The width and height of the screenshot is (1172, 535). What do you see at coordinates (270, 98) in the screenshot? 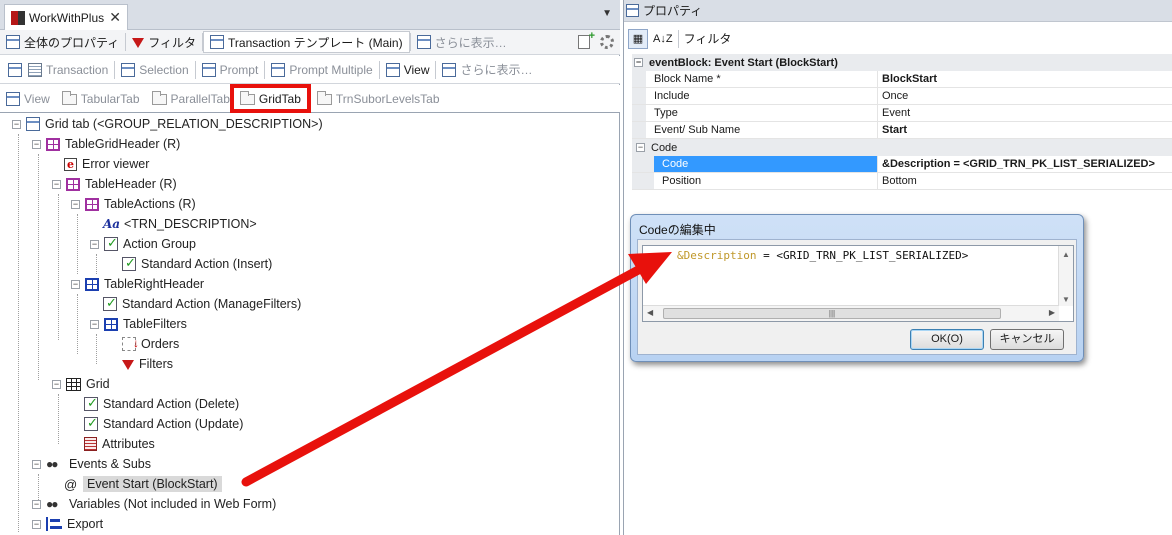
I see `tab-gridtab: GridTab` at bounding box center [270, 98].